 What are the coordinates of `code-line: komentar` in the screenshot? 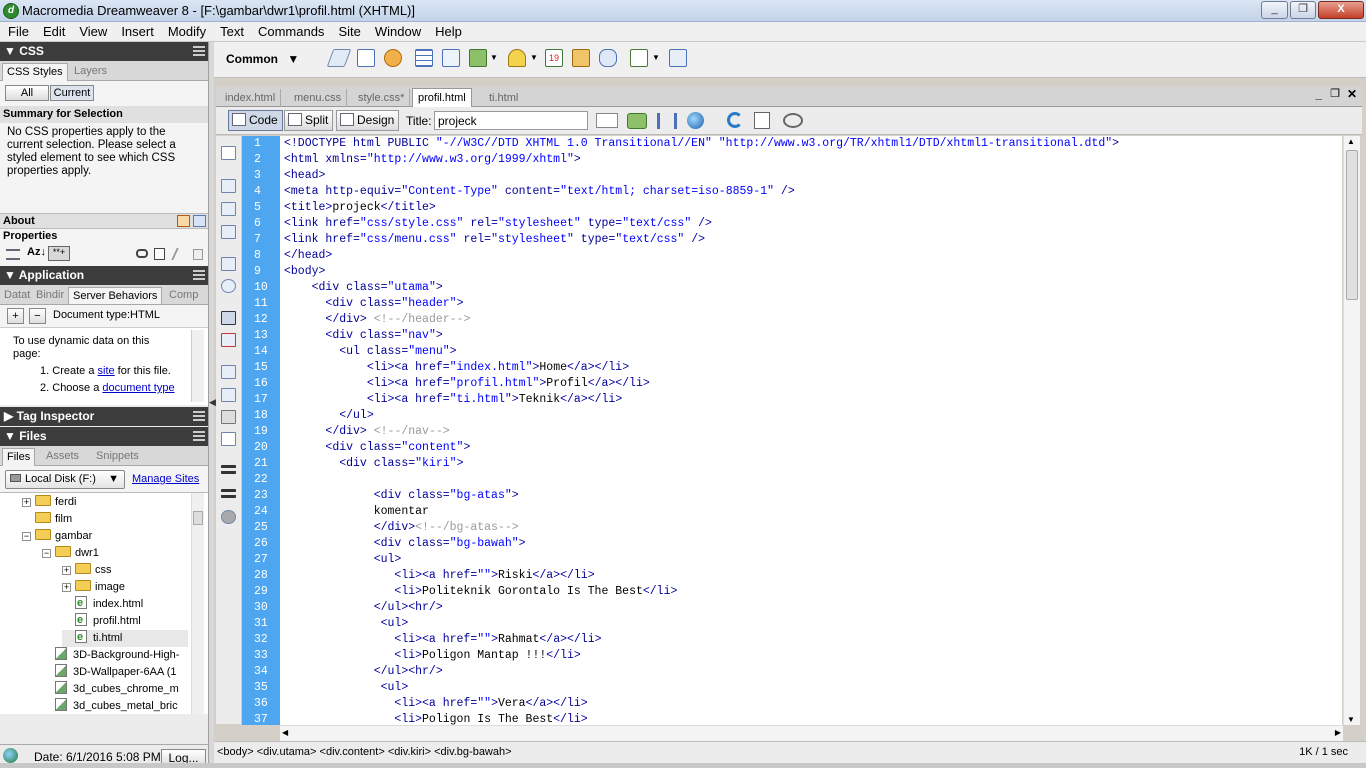 It's located at (811, 512).